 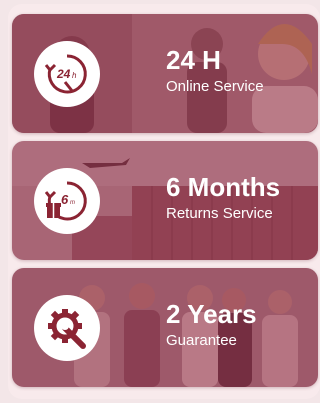 I want to click on 24h-clock-icon: 24 h, so click(x=66, y=74).